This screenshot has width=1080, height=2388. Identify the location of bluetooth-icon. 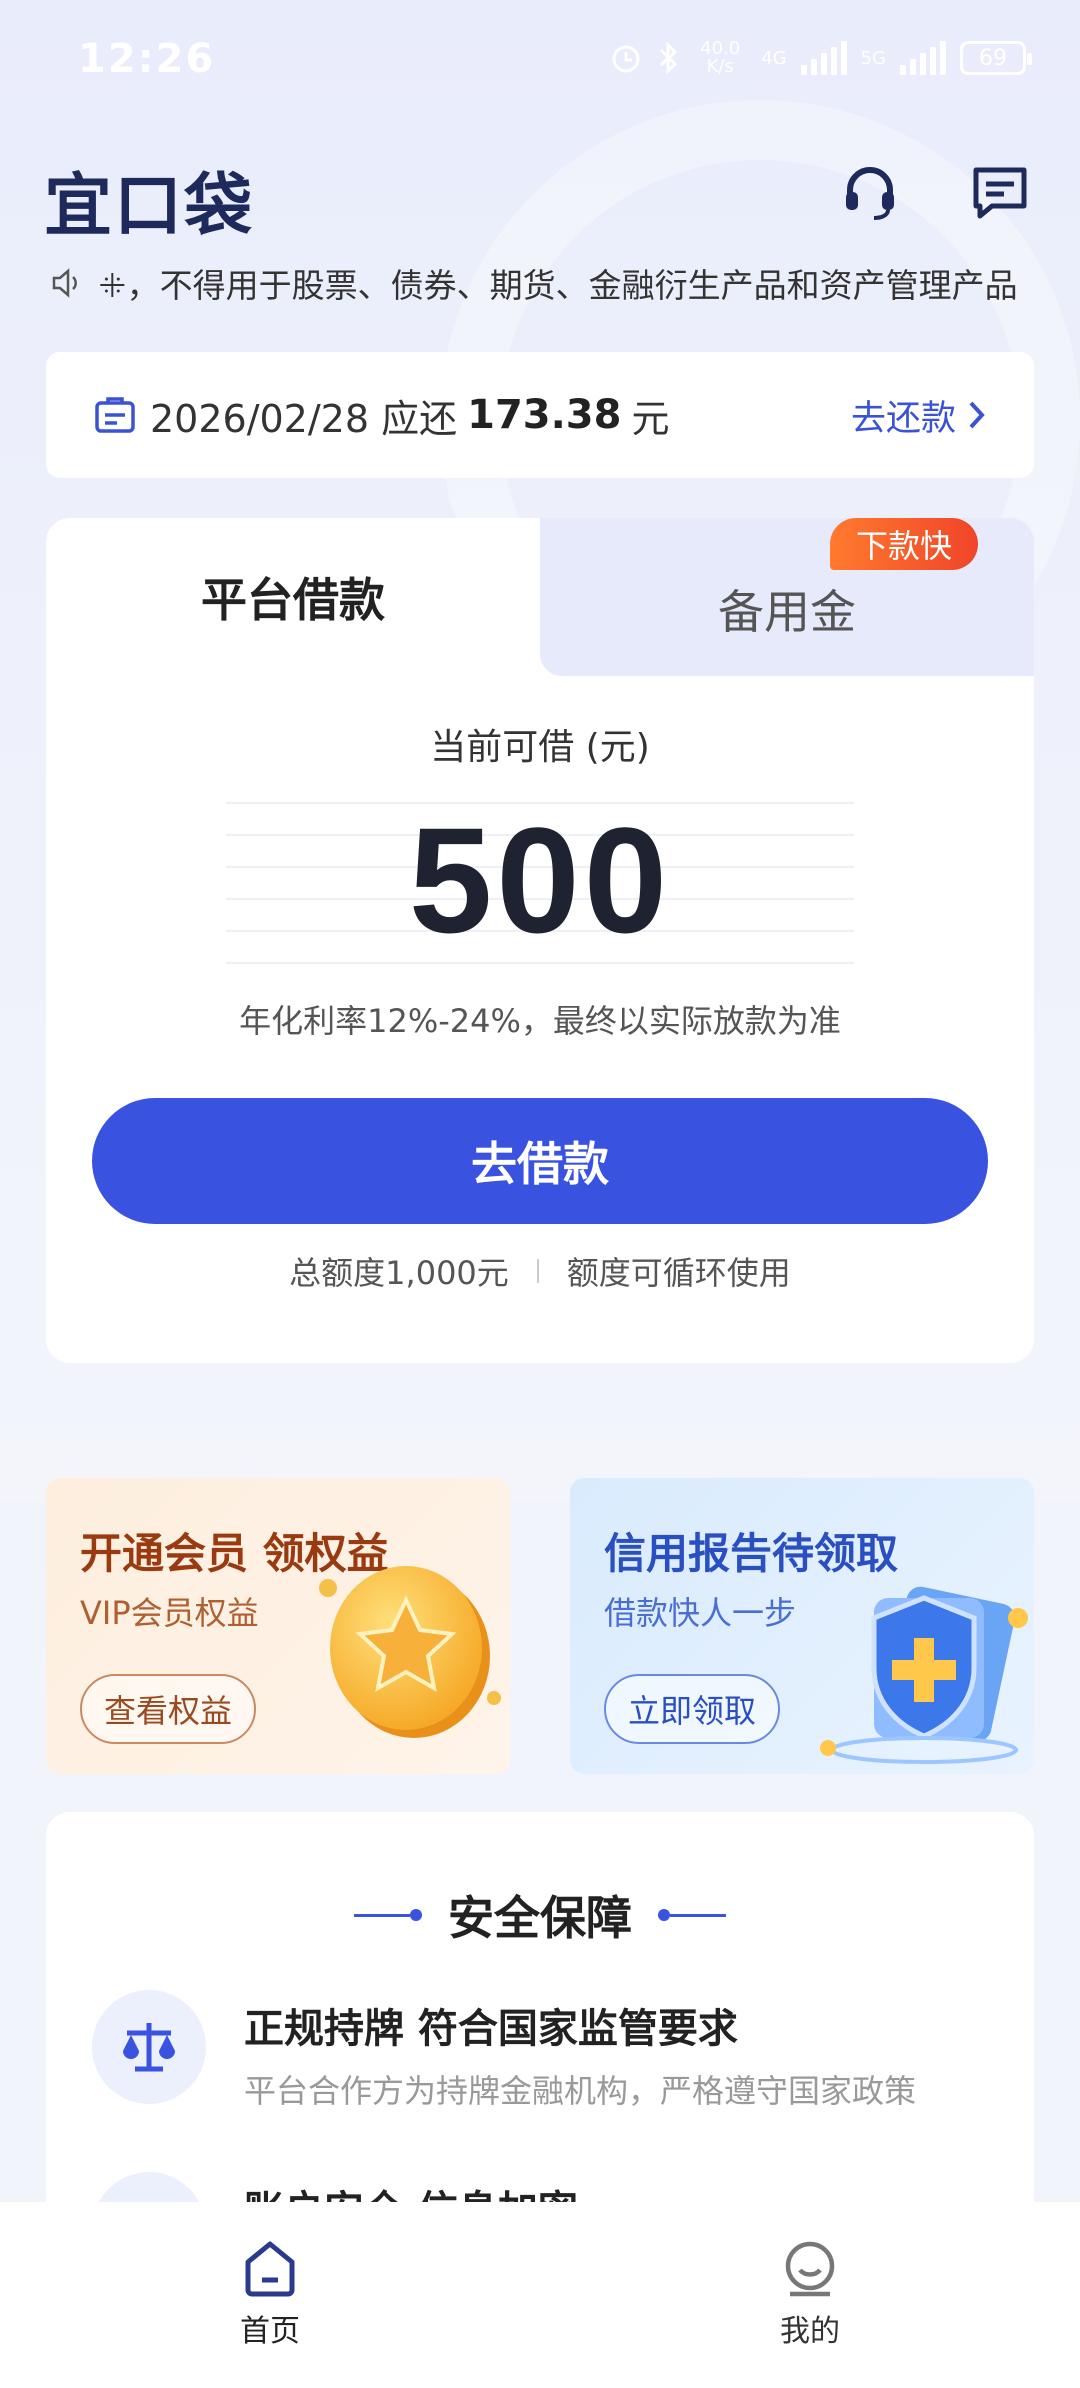
(669, 58).